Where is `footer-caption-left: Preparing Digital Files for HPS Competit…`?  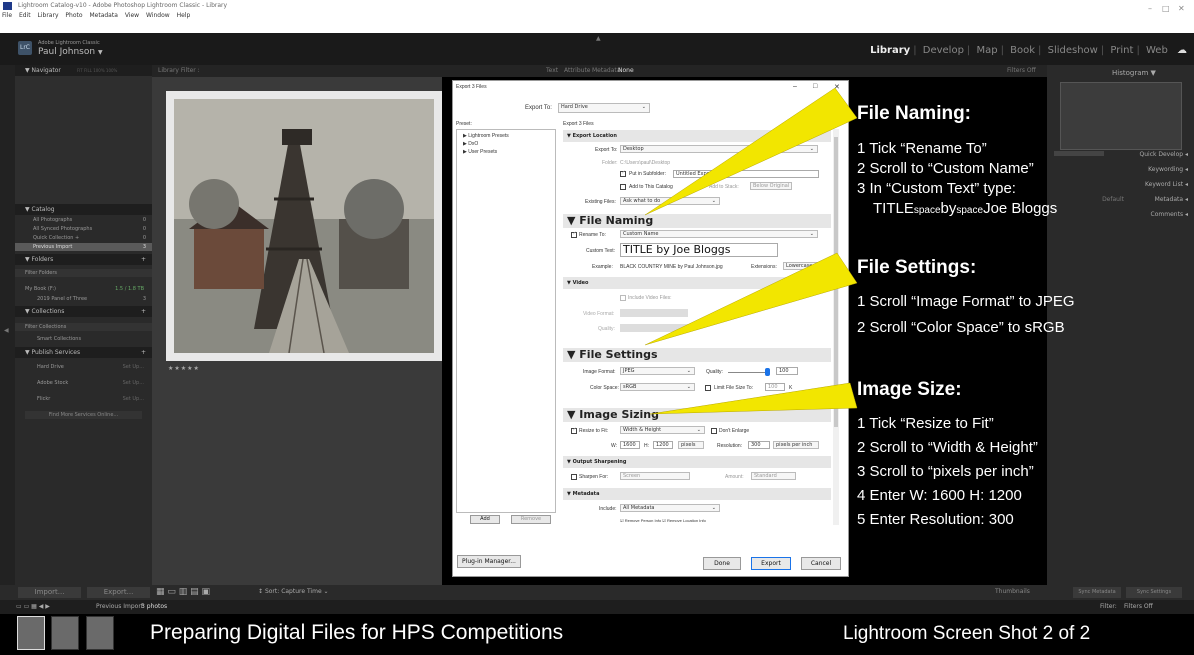 footer-caption-left: Preparing Digital Files for HPS Competit… is located at coordinates (357, 632).